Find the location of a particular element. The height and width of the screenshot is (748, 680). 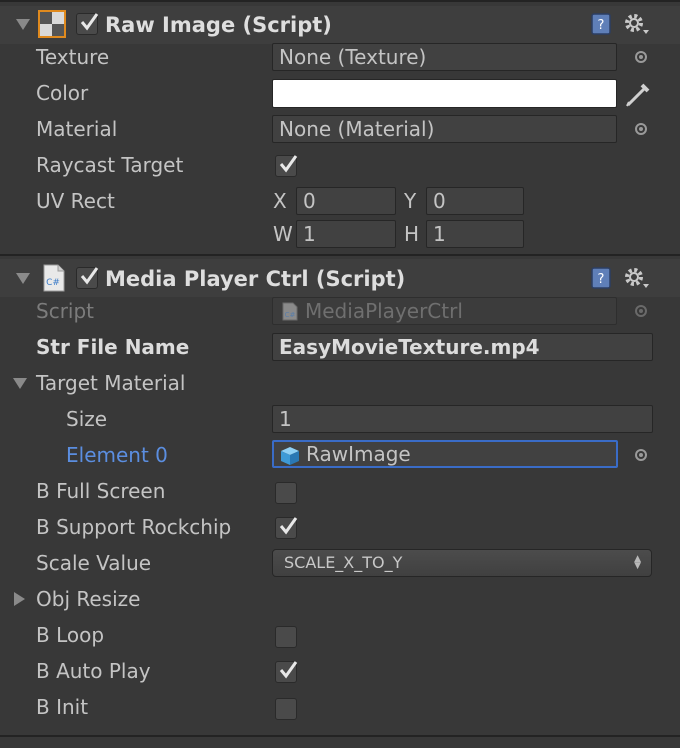

texture-field: None (Texture) is located at coordinates (444, 57).